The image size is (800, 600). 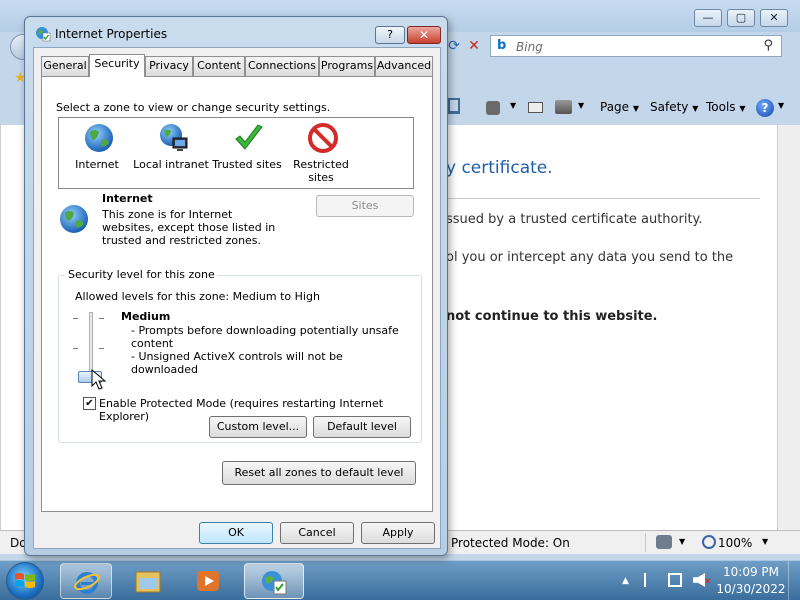 What do you see at coordinates (529, 47) in the screenshot?
I see `ie-search-placeholder: Bing` at bounding box center [529, 47].